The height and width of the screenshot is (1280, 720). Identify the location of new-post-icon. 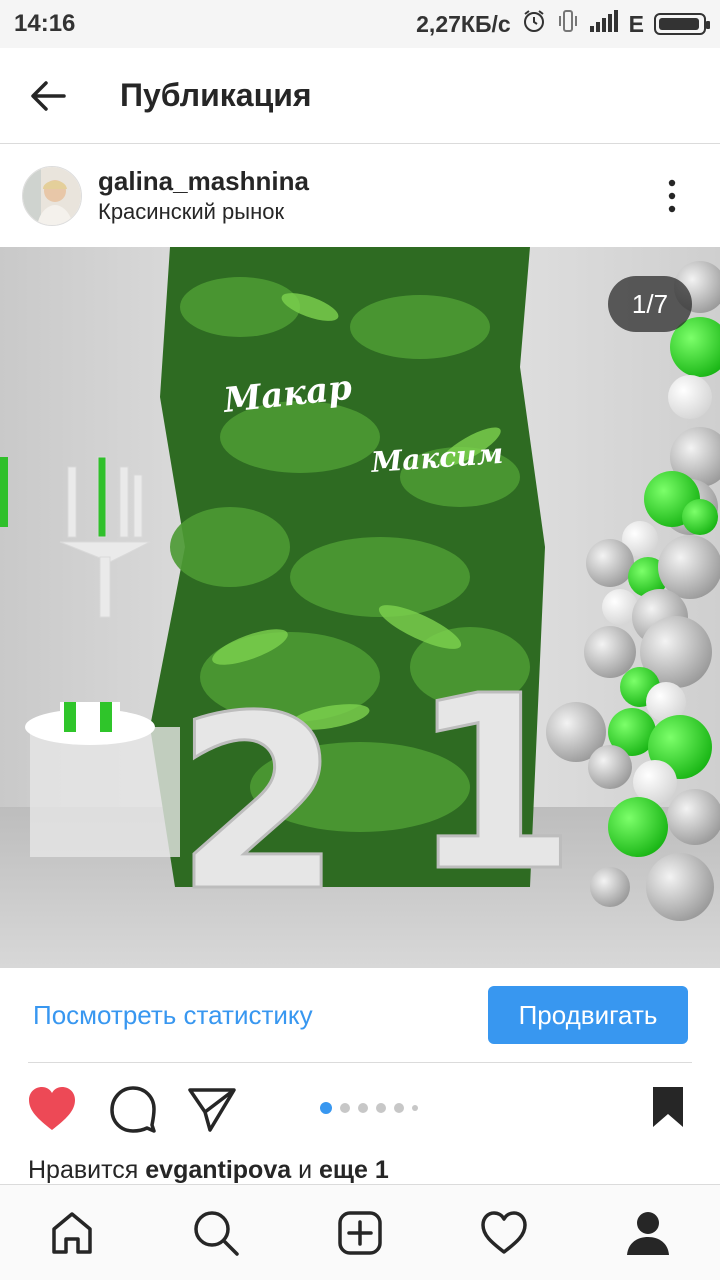
(360, 1232).